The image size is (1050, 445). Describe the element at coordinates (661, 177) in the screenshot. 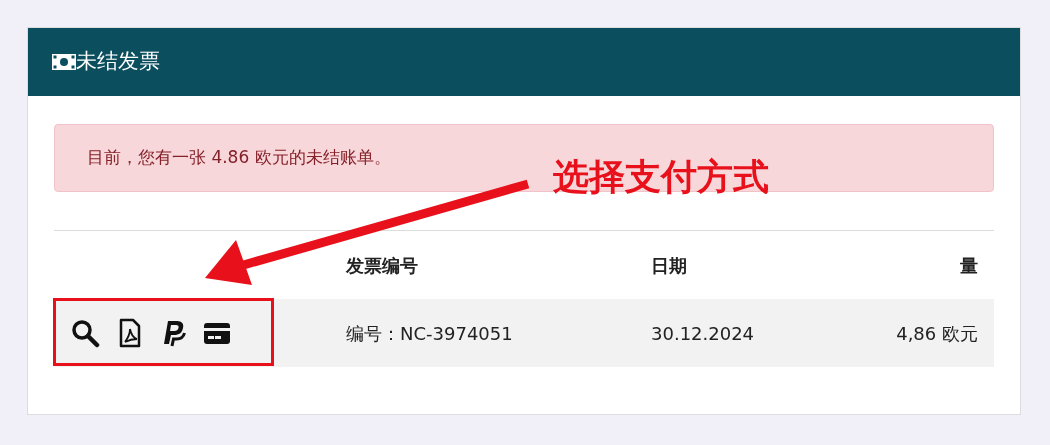

I see `annotation-text: 选择支付方式` at that location.